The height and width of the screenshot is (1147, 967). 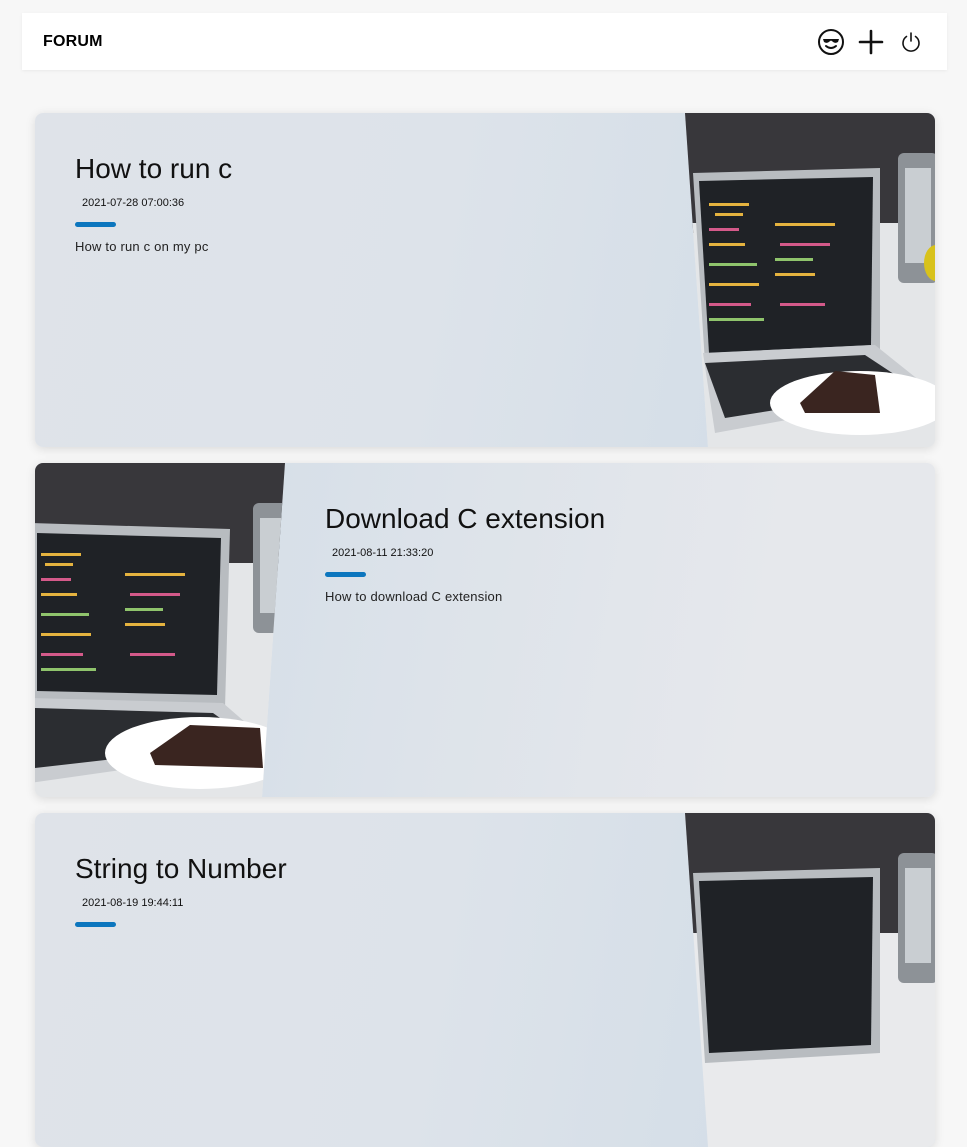 What do you see at coordinates (831, 42) in the screenshot?
I see `profile-icon` at bounding box center [831, 42].